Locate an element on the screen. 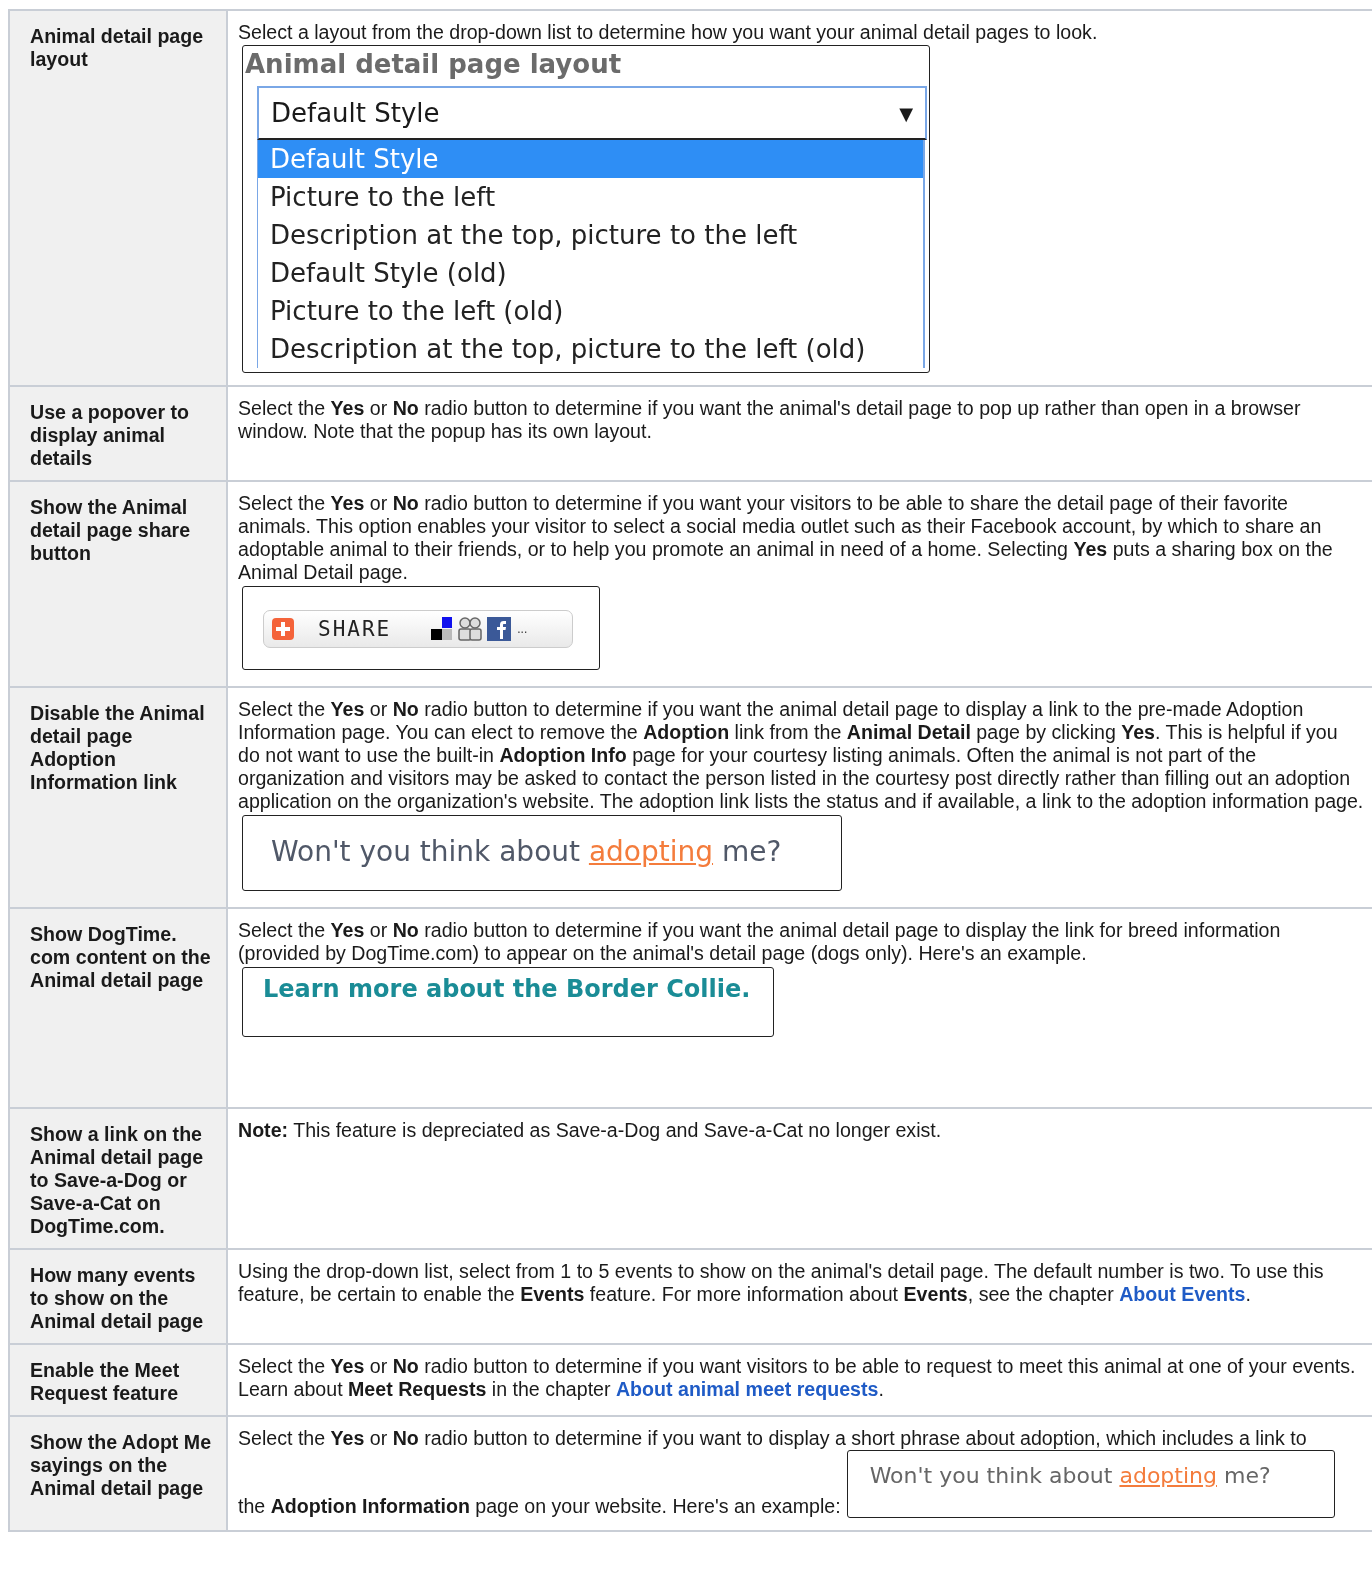 This screenshot has width=1372, height=1581. setting-label: Show DogTime. com content on the Animal detail page is located at coordinates (118, 1008).